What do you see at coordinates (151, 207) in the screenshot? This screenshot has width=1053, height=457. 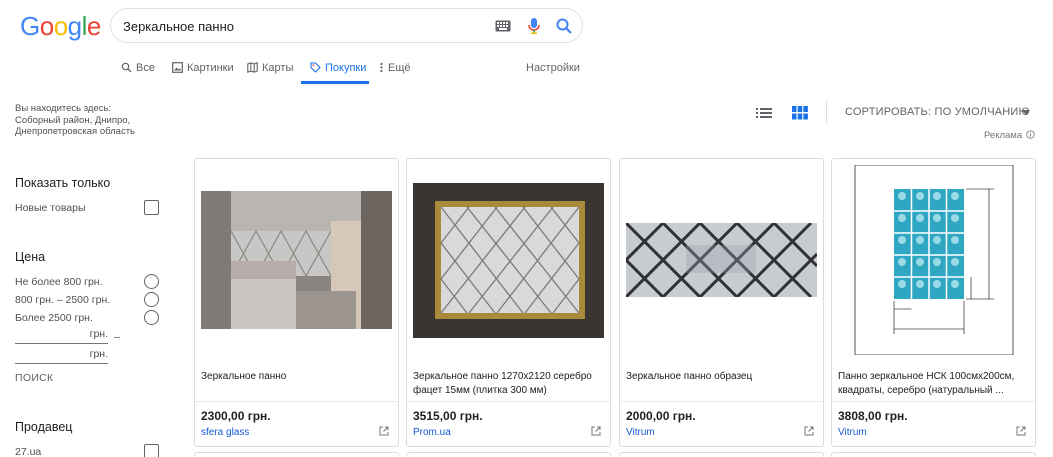 I see `new-items-checkbox` at bounding box center [151, 207].